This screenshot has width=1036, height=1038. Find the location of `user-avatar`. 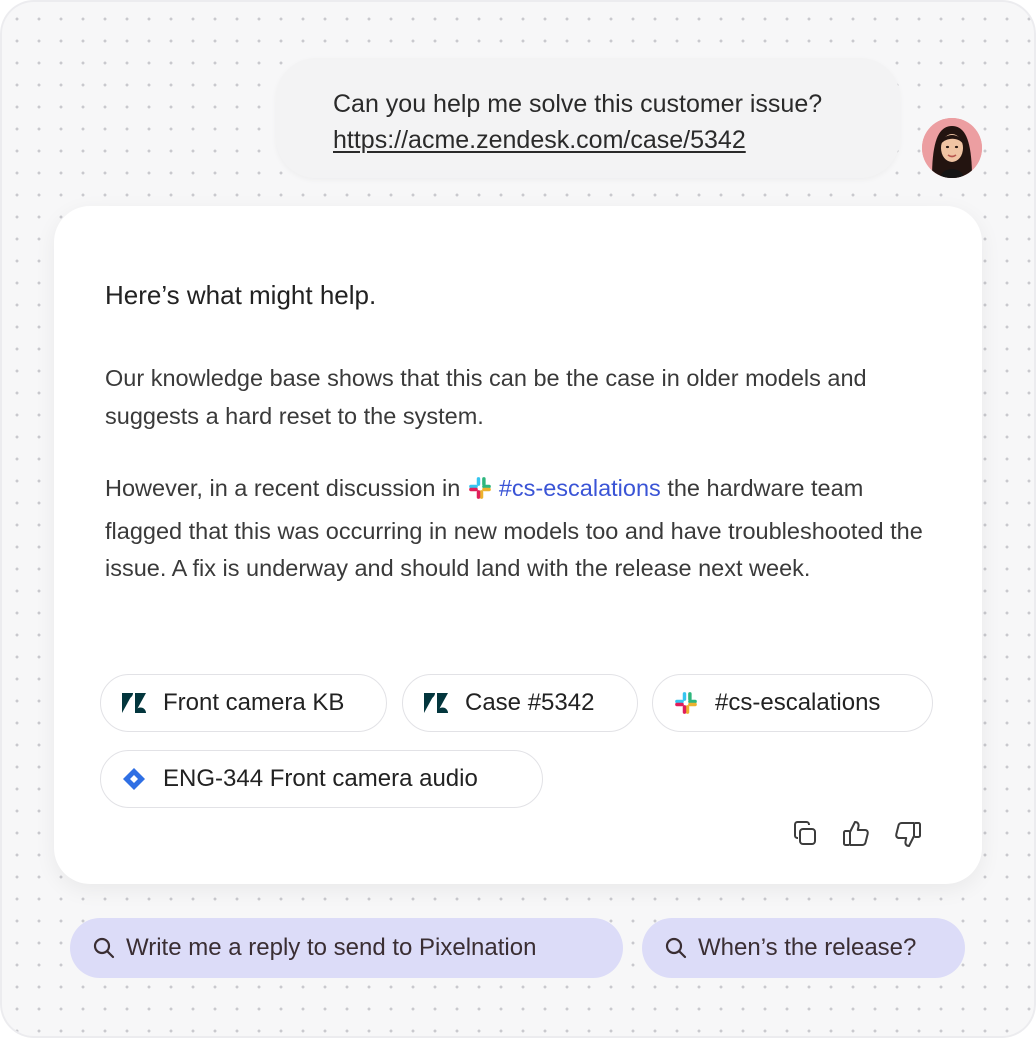

user-avatar is located at coordinates (952, 148).